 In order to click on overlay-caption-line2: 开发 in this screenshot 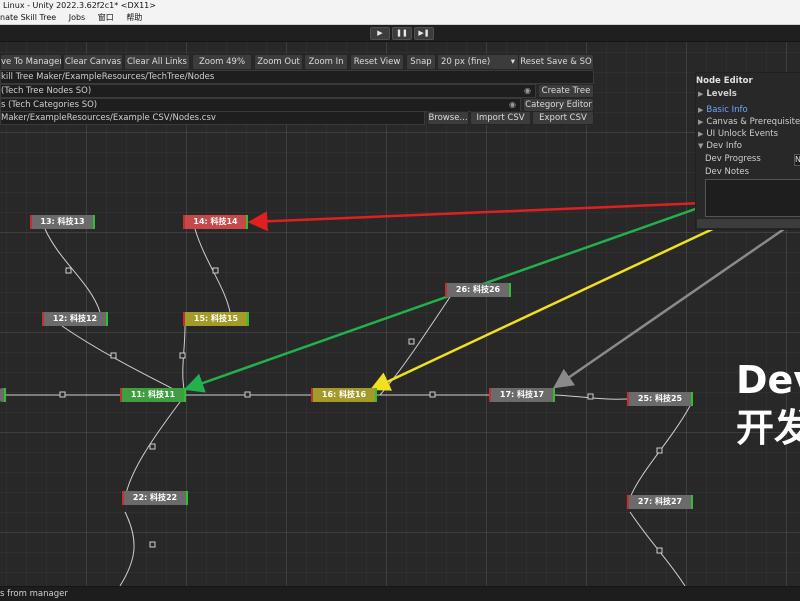, I will do `click(768, 428)`.